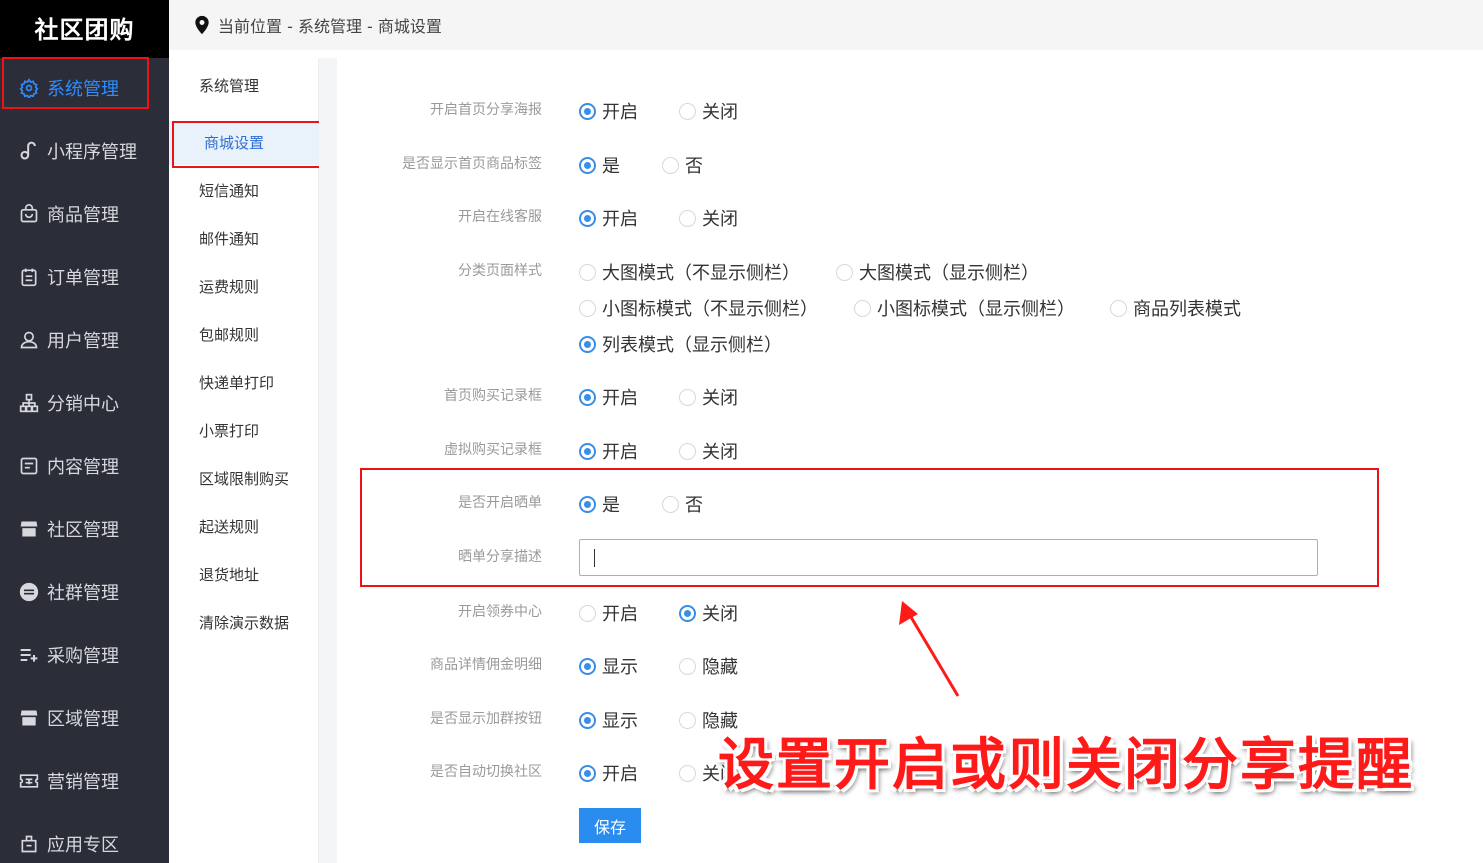  Describe the element at coordinates (608, 111) in the screenshot. I see `radio-share-poster-on: 开启` at that location.